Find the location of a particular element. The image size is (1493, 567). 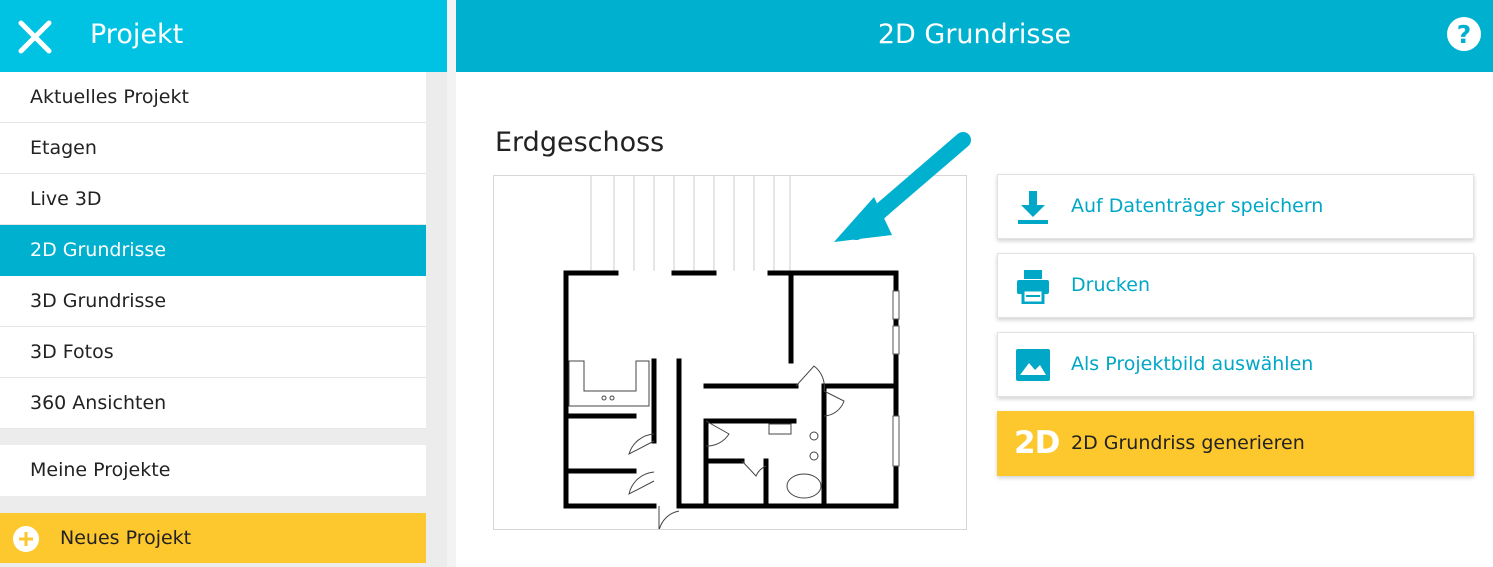

print-label: Drucken is located at coordinates (1110, 285).